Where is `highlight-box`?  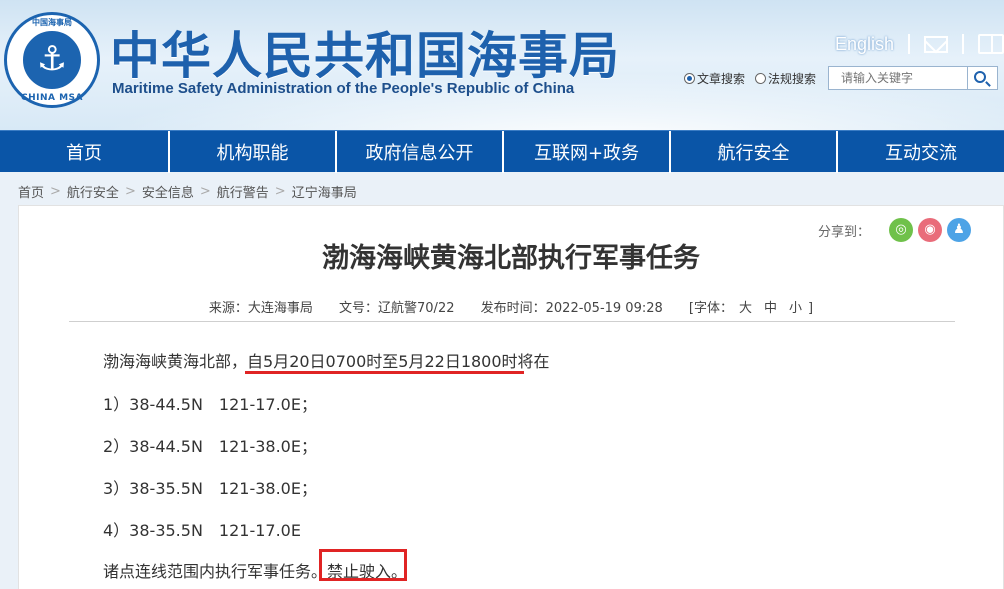 highlight-box is located at coordinates (363, 565).